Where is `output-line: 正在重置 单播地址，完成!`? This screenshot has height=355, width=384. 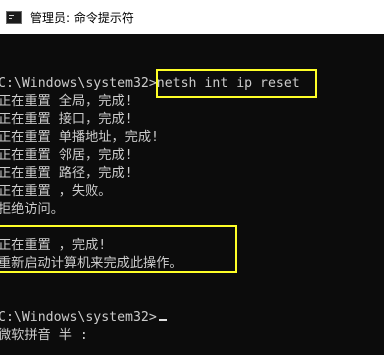
output-line: 正在重置 单播地址，完成! is located at coordinates (79, 137).